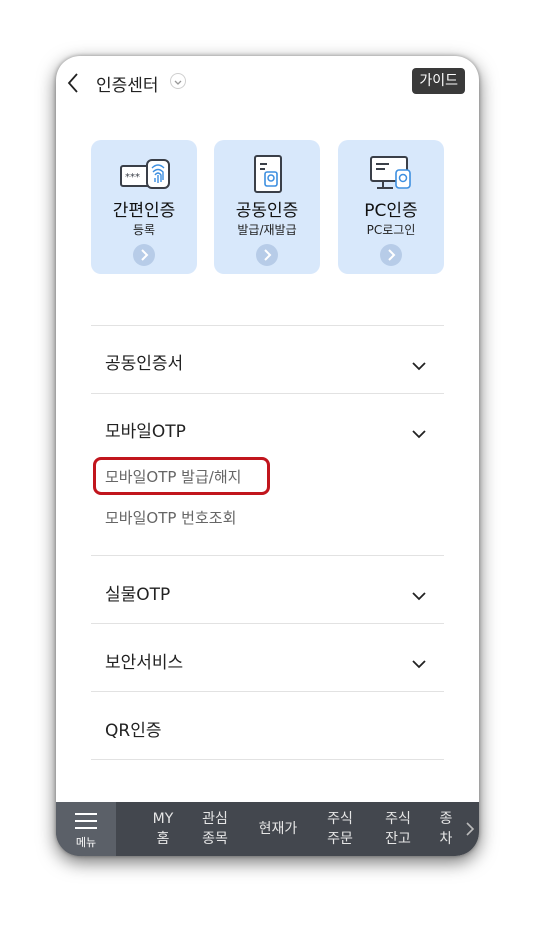  I want to click on card-subtitle: 발급/재발급, so click(267, 230).